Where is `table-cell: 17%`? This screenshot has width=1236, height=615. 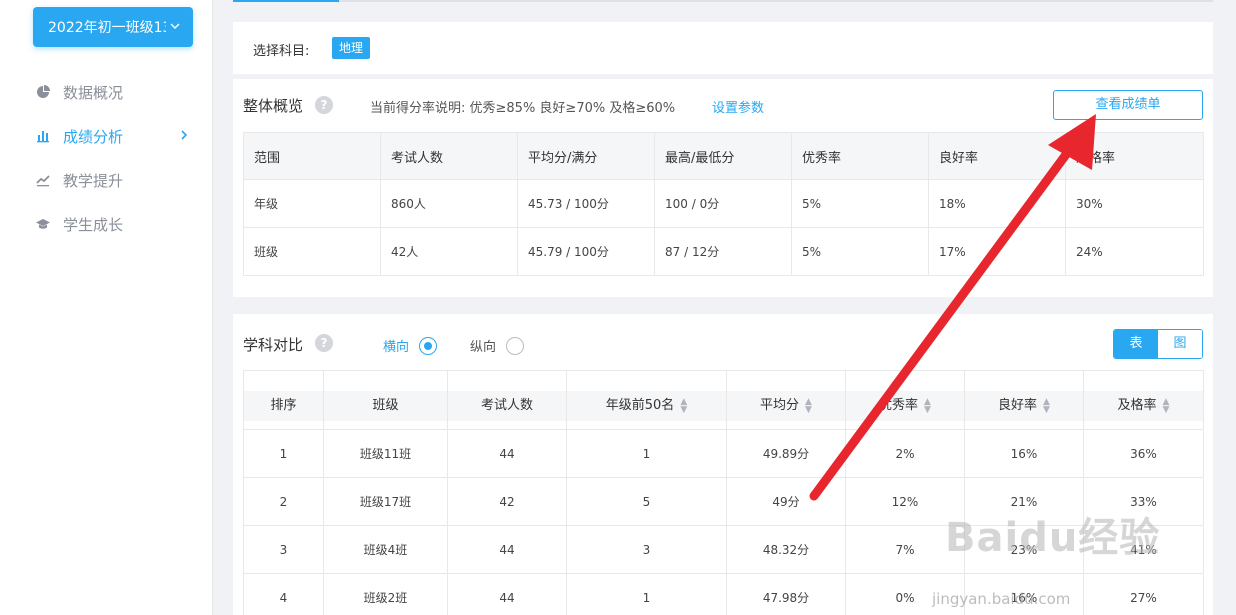
table-cell: 17% is located at coordinates (997, 251).